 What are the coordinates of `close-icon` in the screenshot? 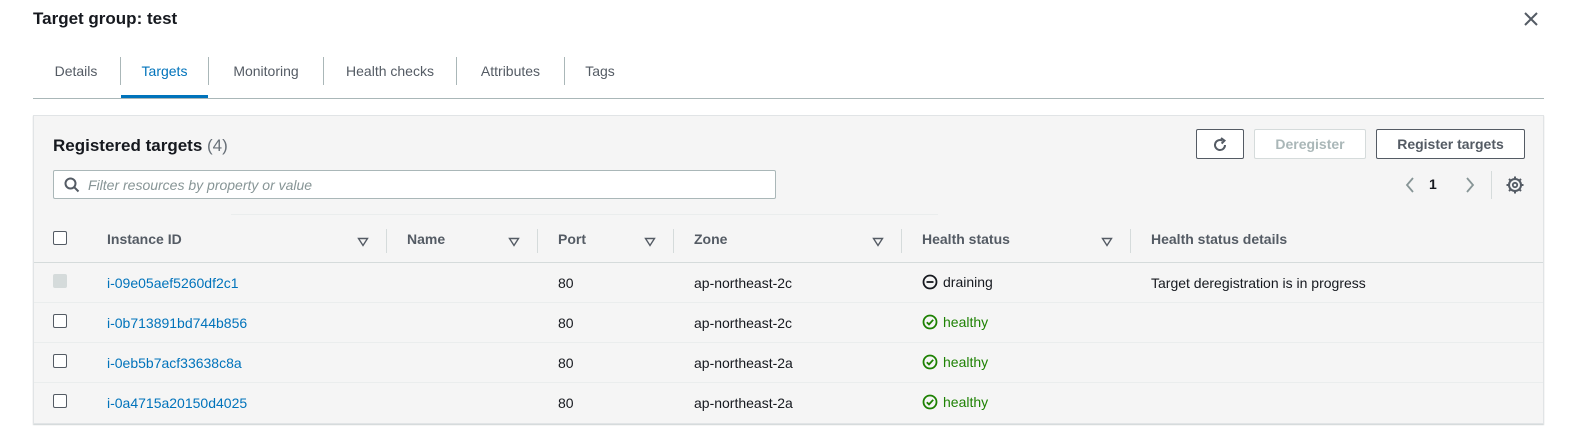 It's located at (1531, 19).